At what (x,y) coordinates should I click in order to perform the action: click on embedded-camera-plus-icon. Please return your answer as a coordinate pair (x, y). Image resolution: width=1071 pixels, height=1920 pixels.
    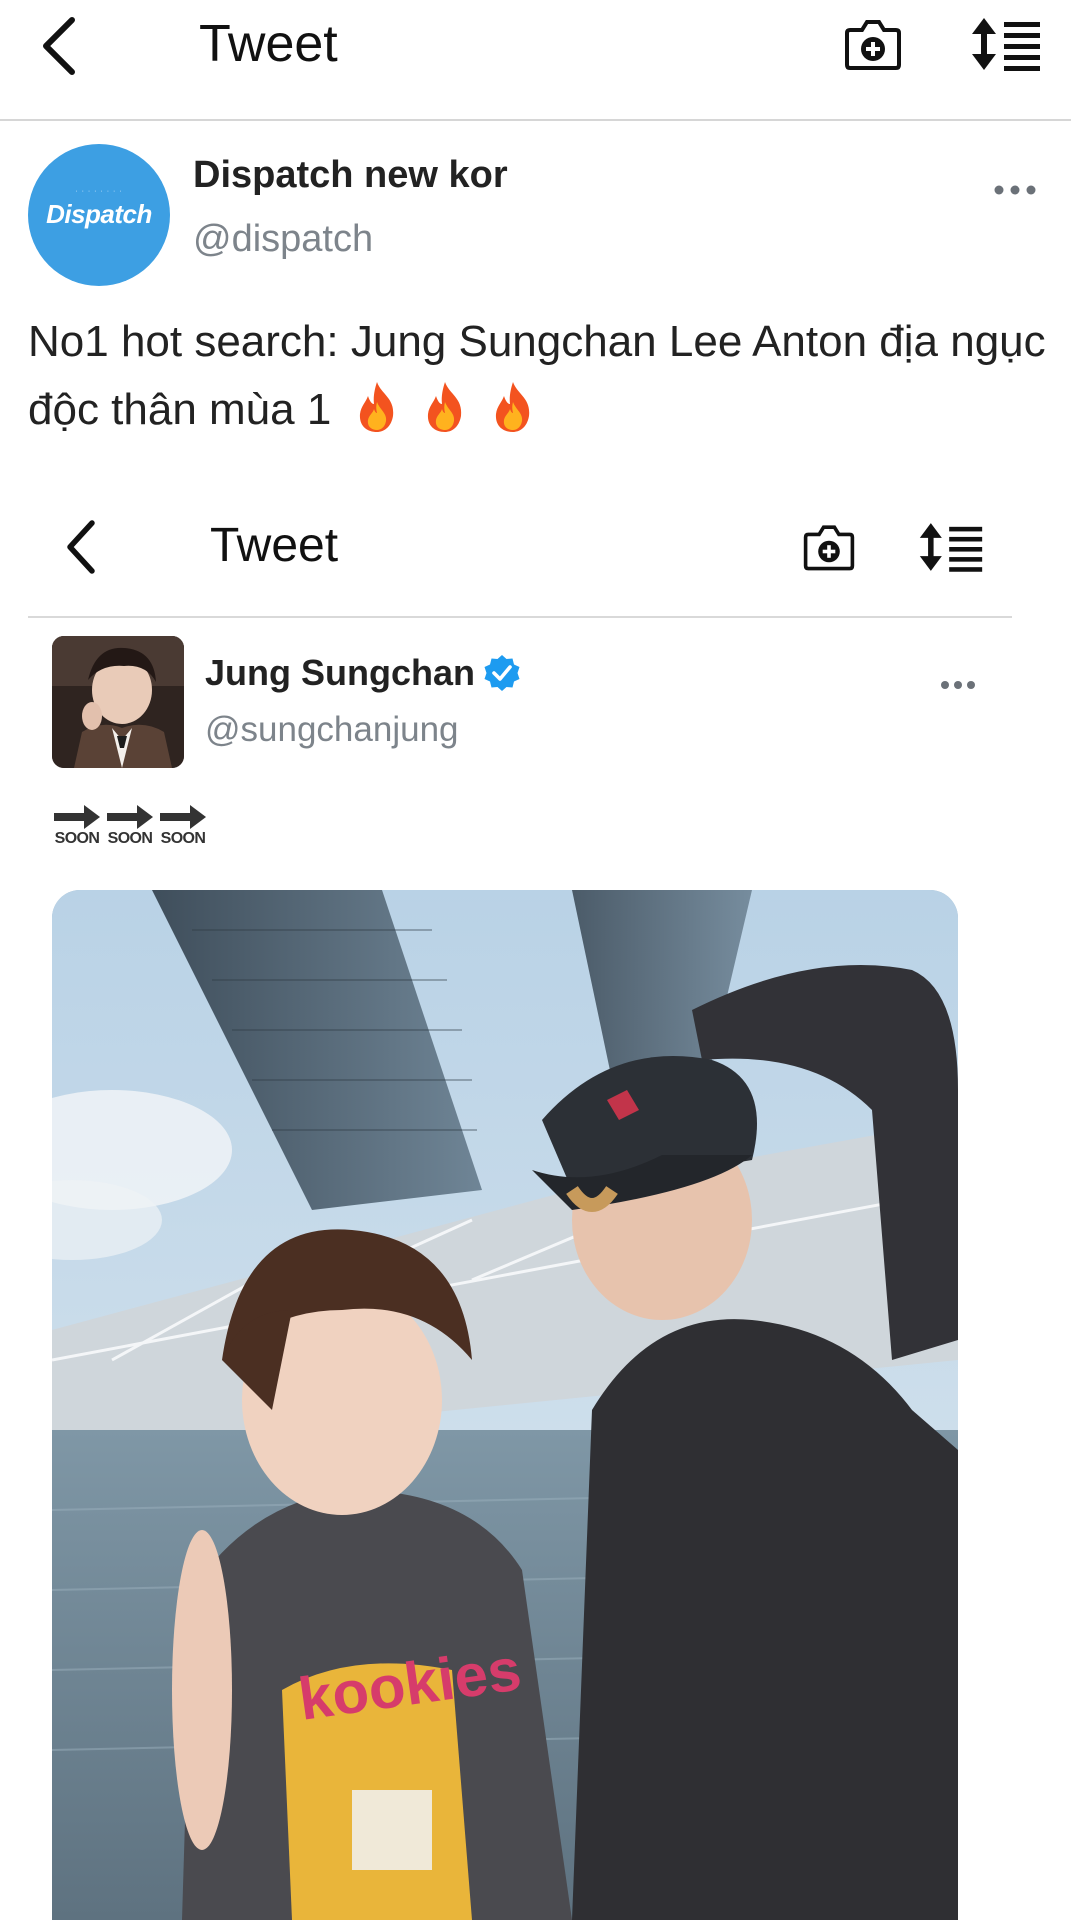
    Looking at the image, I should click on (829, 548).